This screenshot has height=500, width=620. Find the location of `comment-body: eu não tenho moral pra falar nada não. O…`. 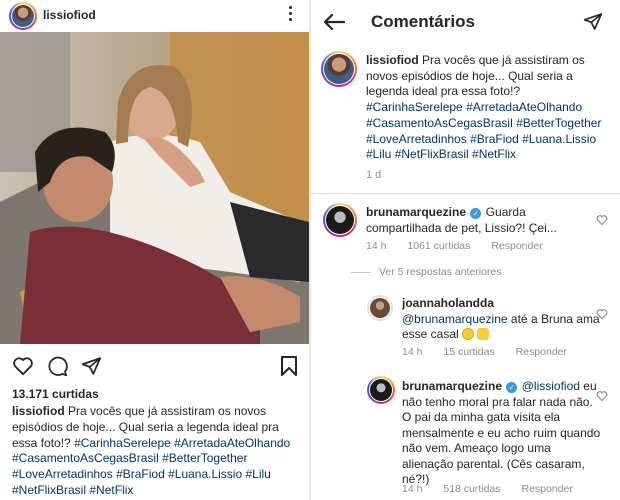

comment-body: eu não tenho moral pra falar nada não. O… is located at coordinates (501, 432).